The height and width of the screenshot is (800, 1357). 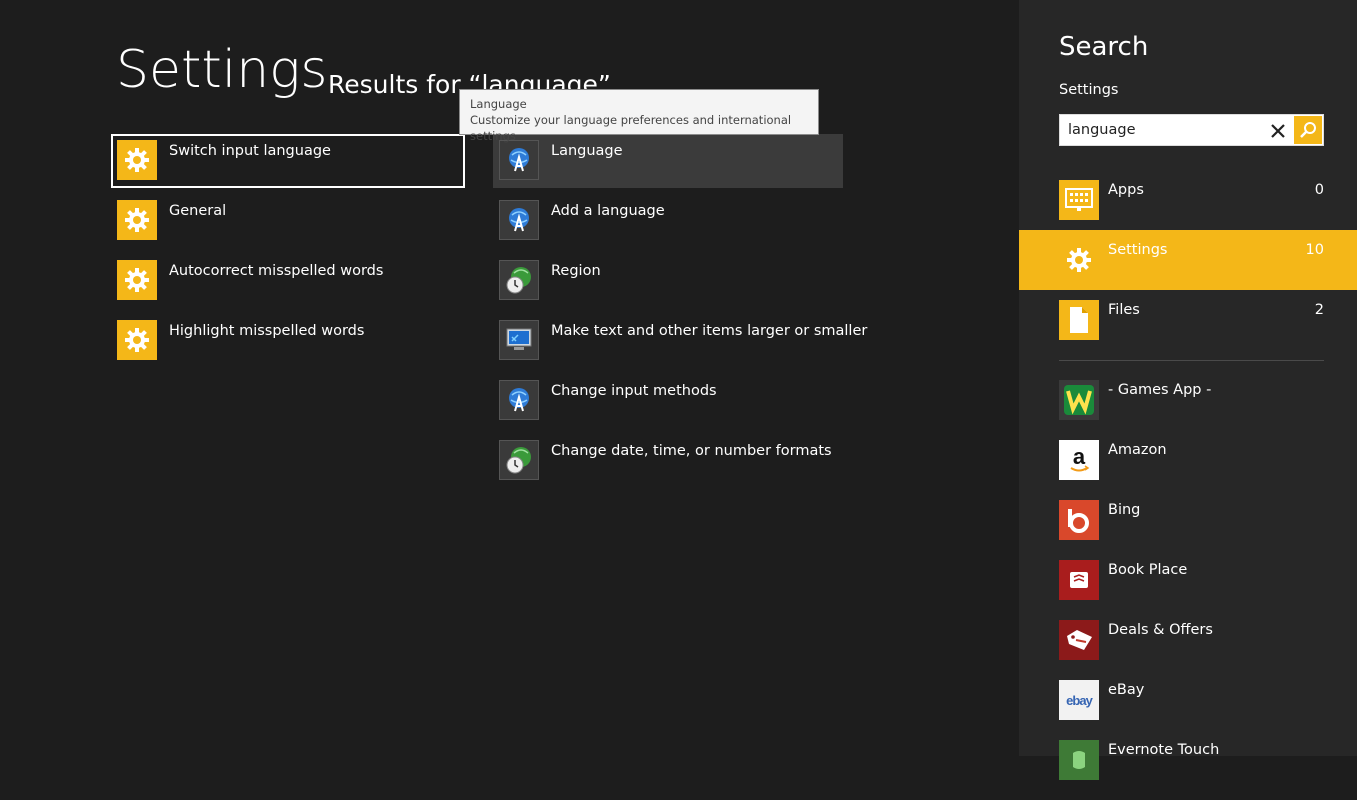 I want to click on tooltip-title: Language, so click(x=498, y=104).